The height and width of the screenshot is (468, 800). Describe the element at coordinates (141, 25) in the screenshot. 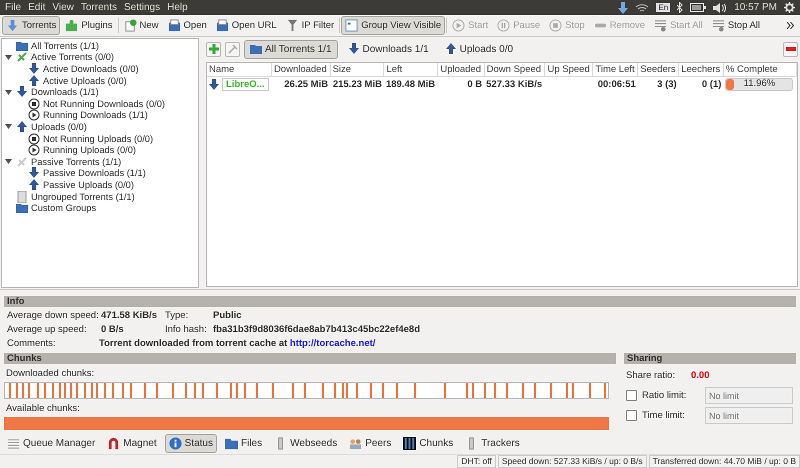

I see `toolbar-button: New` at that location.